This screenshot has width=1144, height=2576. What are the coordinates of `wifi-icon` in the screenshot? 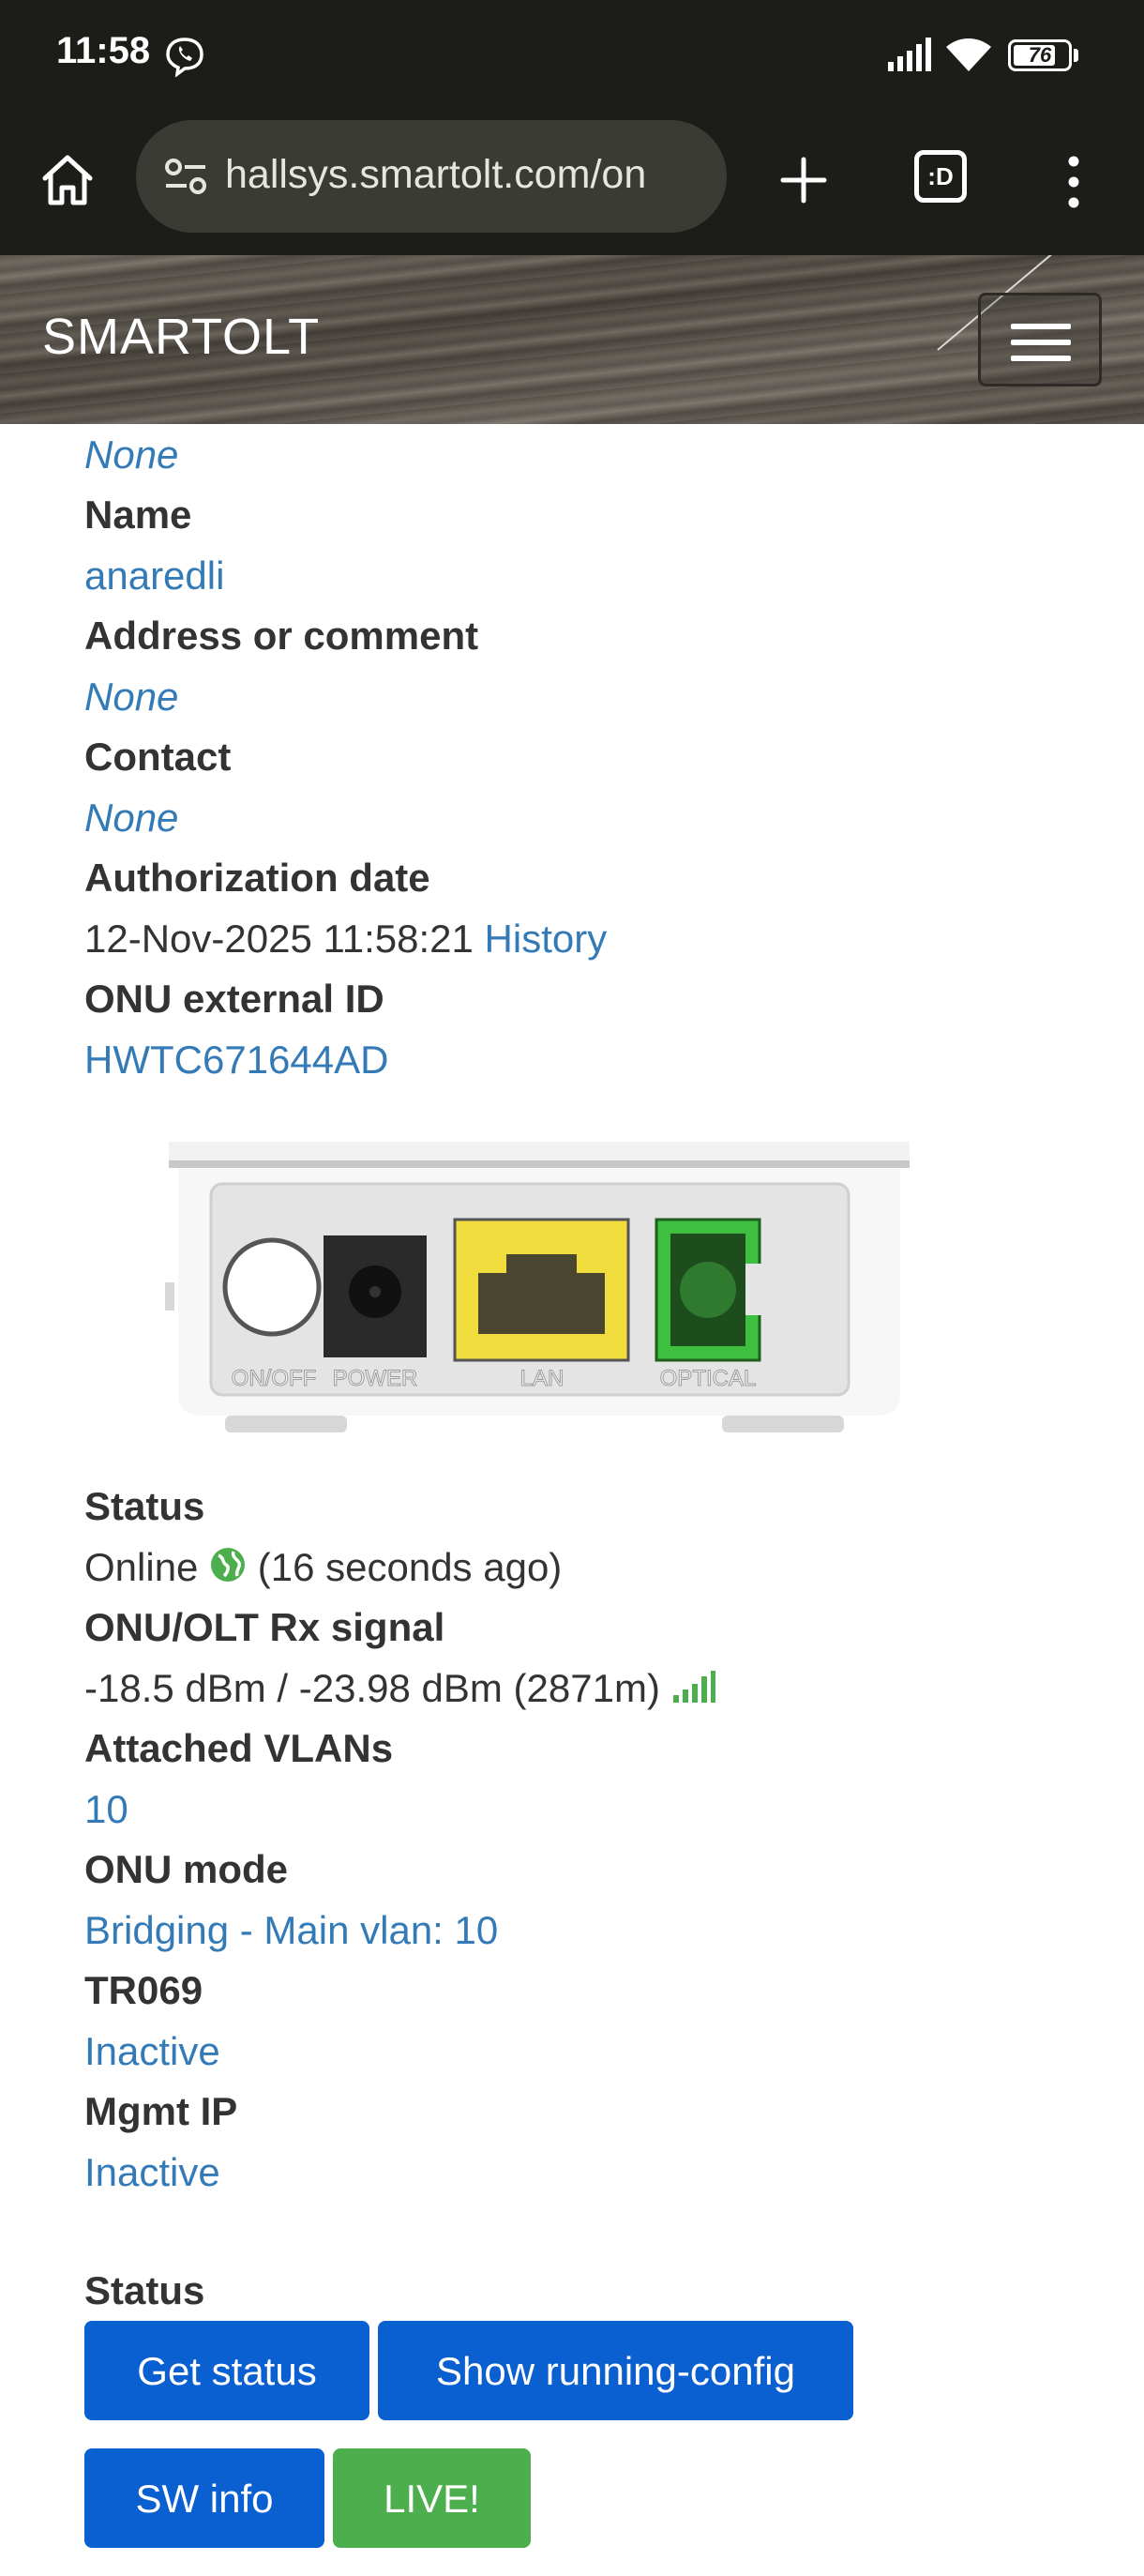 It's located at (968, 57).